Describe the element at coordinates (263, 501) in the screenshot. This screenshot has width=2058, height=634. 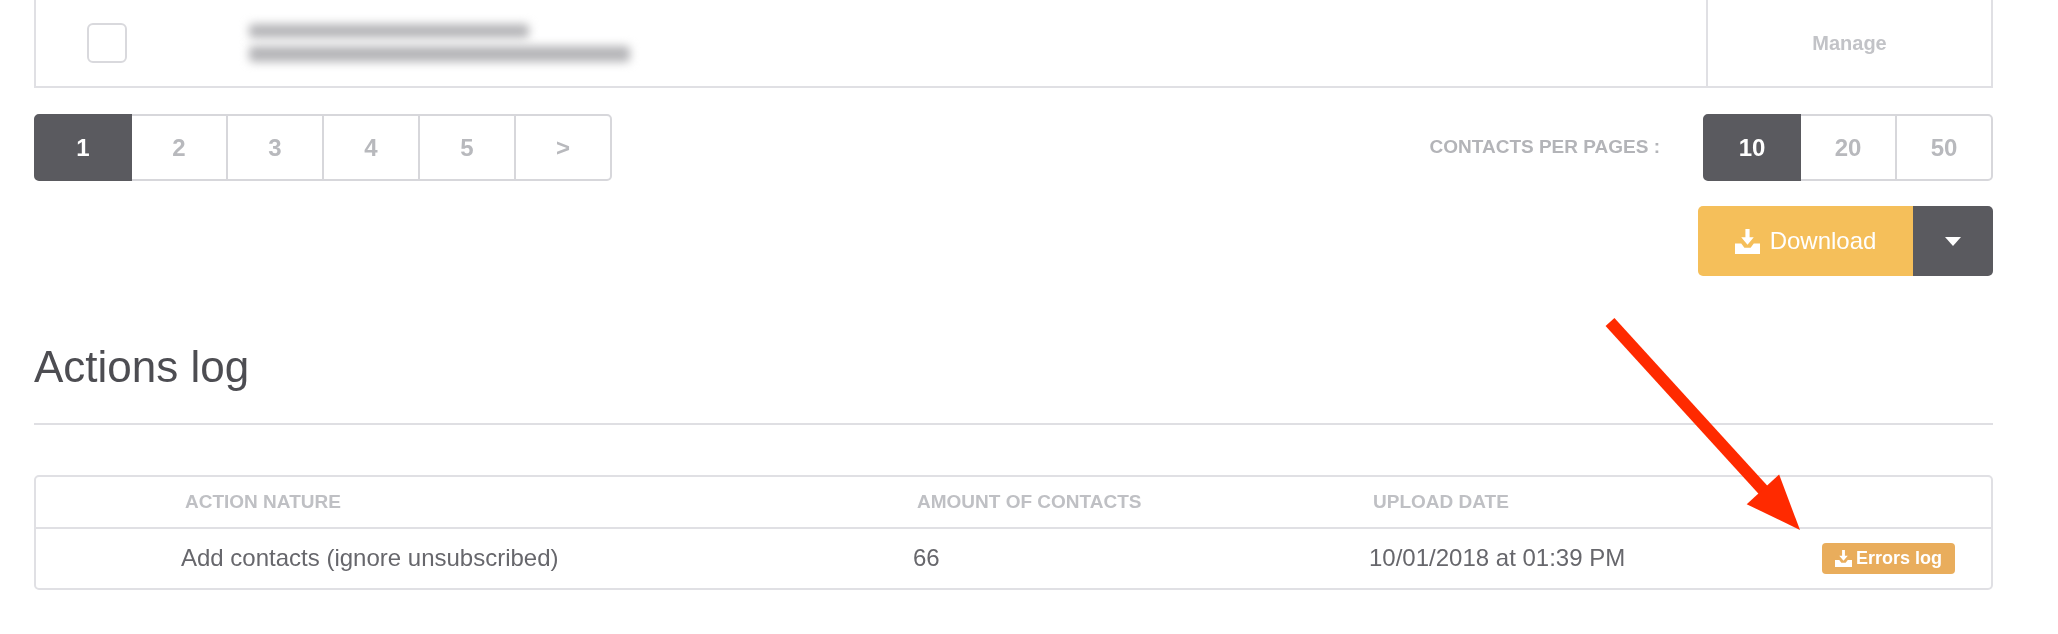
I see `column-header: ACTION NATURE` at that location.